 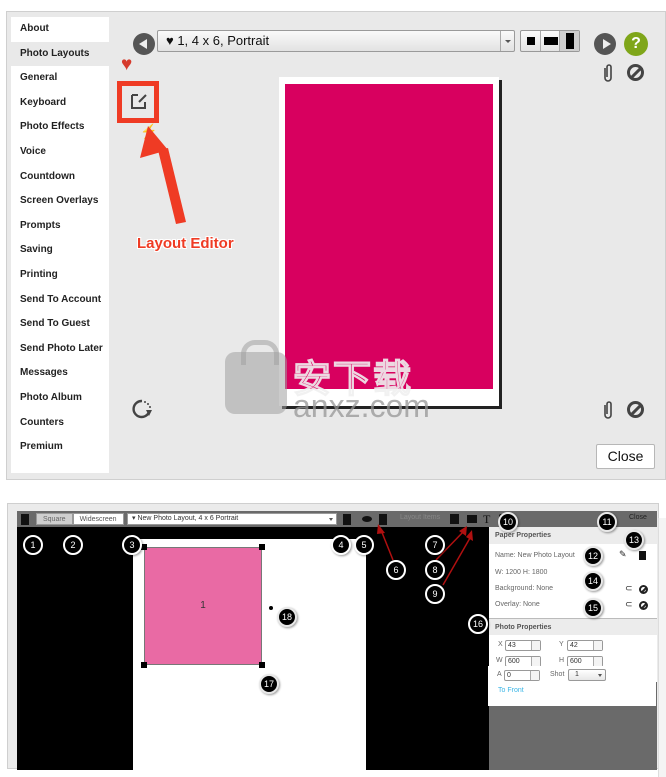 What do you see at coordinates (60, 423) in the screenshot?
I see `sidebar-item-counters: Counters` at bounding box center [60, 423].